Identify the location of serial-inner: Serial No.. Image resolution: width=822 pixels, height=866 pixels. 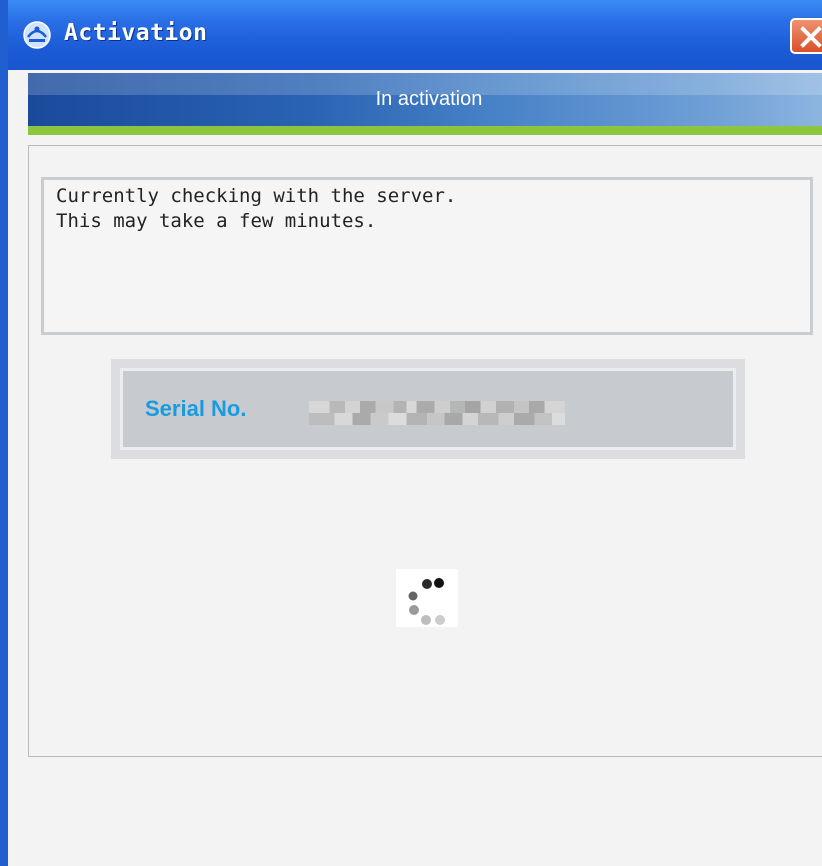
(428, 409).